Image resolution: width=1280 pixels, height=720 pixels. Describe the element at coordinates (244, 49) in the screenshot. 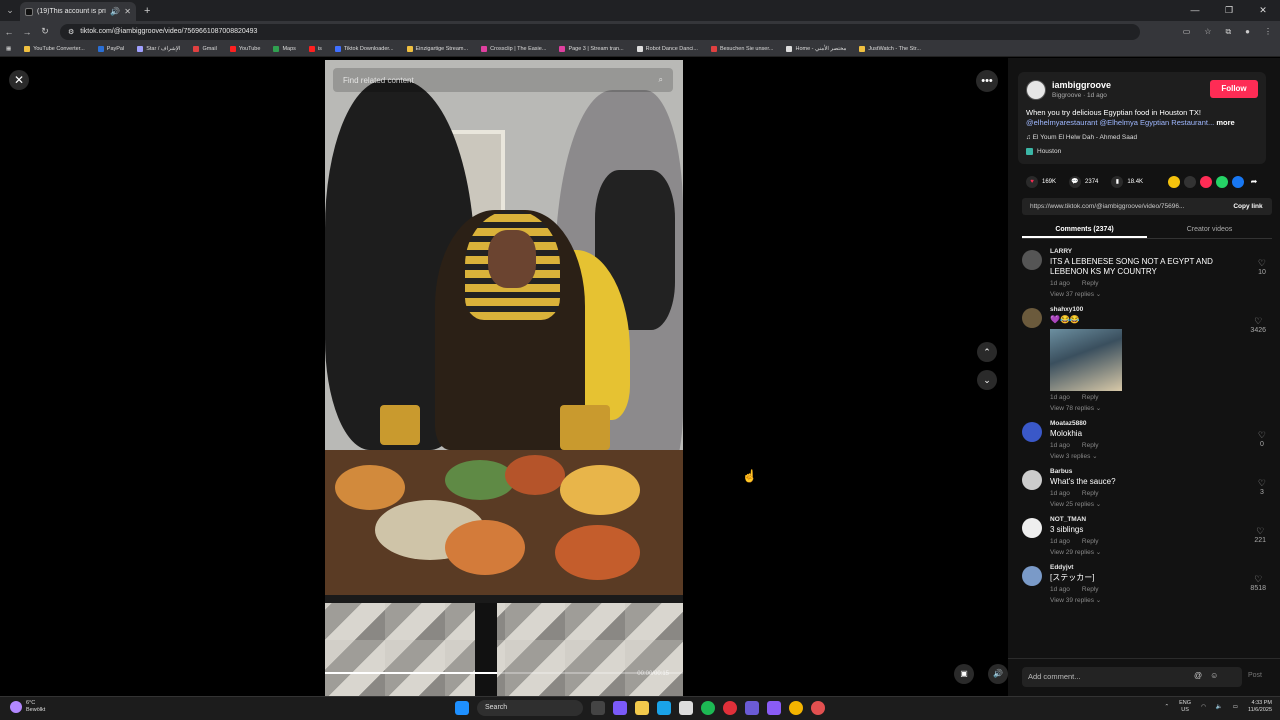

I see `bookmark-item: YouTube` at that location.